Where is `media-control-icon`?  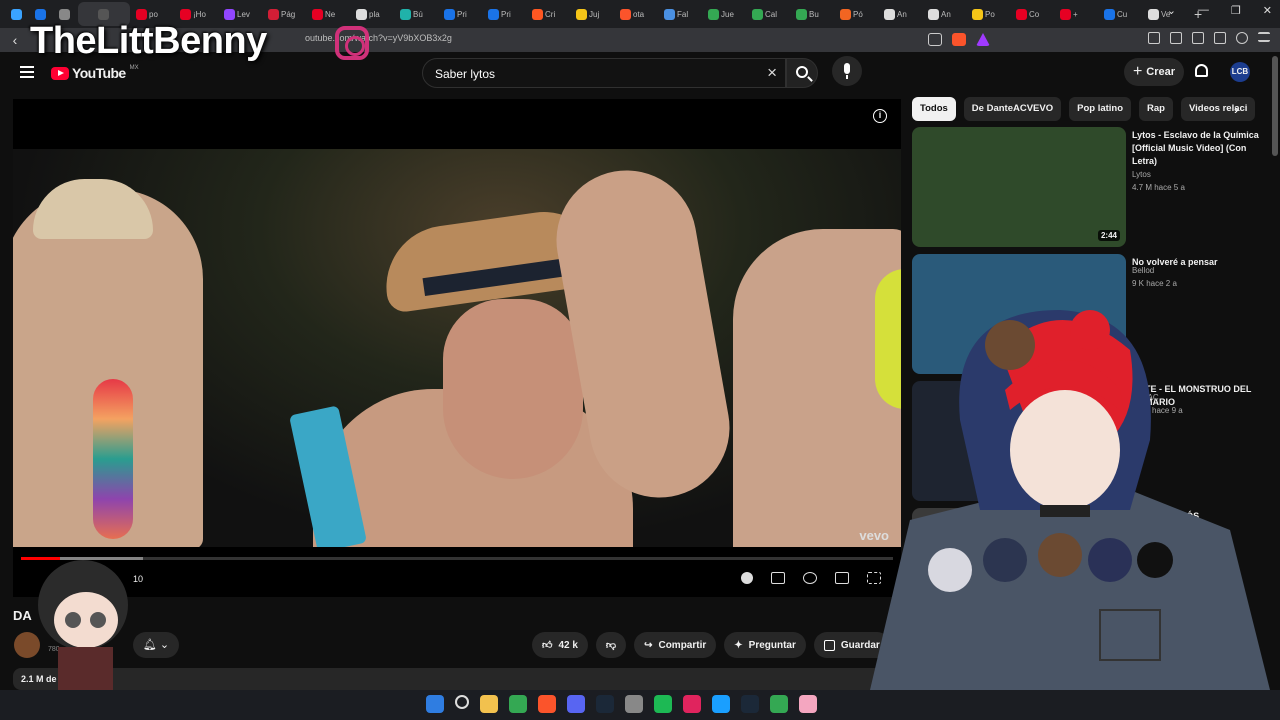
media-control-icon is located at coordinates (1154, 38).